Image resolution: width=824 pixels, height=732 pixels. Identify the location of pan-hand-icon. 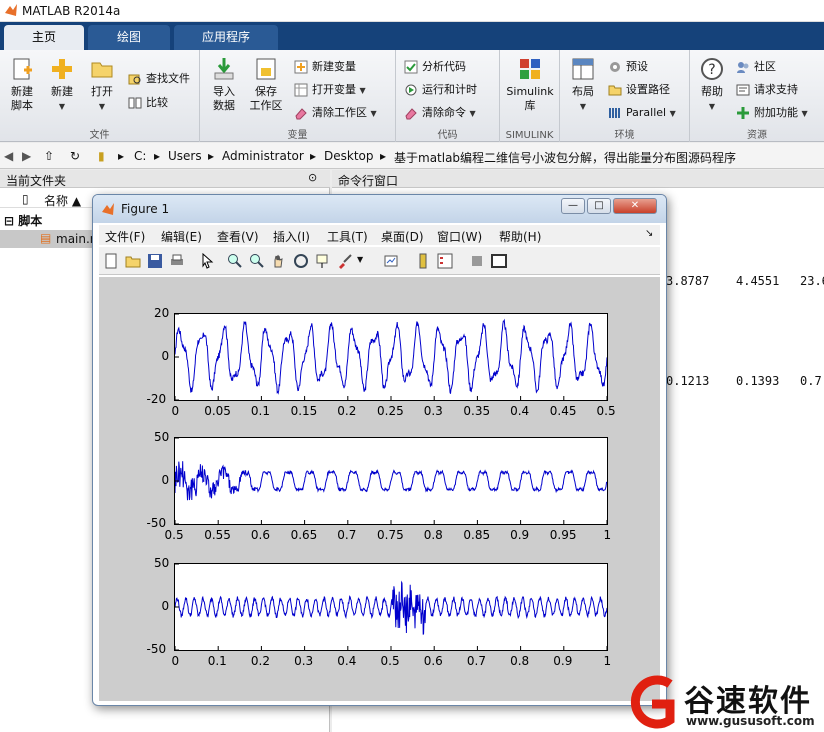
(279, 261).